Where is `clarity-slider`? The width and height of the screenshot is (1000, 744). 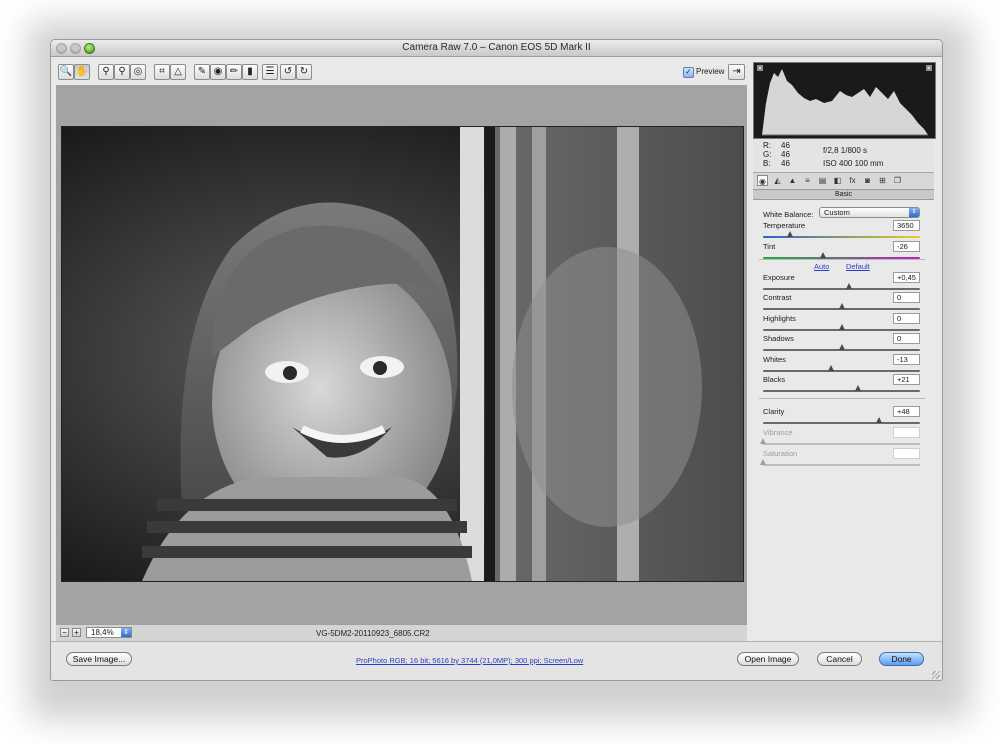 clarity-slider is located at coordinates (841, 420).